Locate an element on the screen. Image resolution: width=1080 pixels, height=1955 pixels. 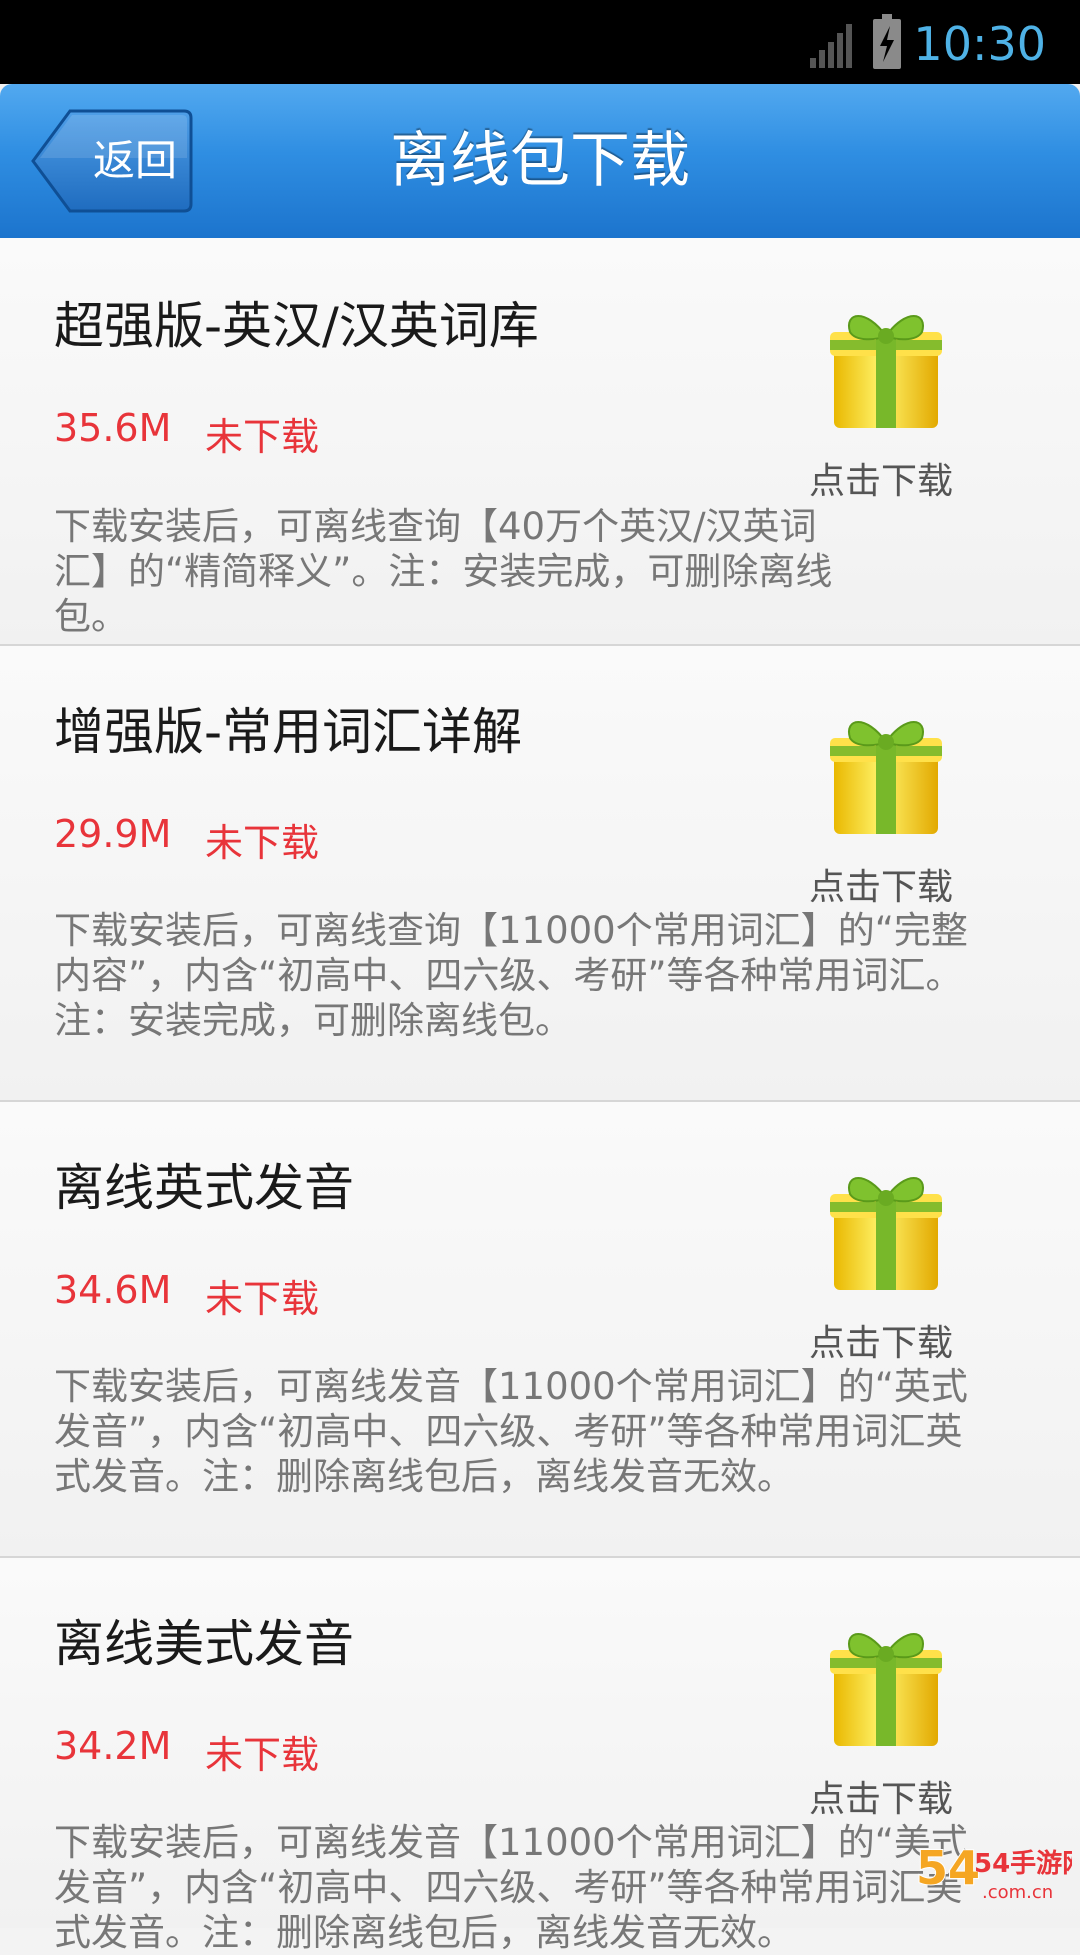
item-title: 超强版-英汉/汉英词库 is located at coordinates (296, 326).